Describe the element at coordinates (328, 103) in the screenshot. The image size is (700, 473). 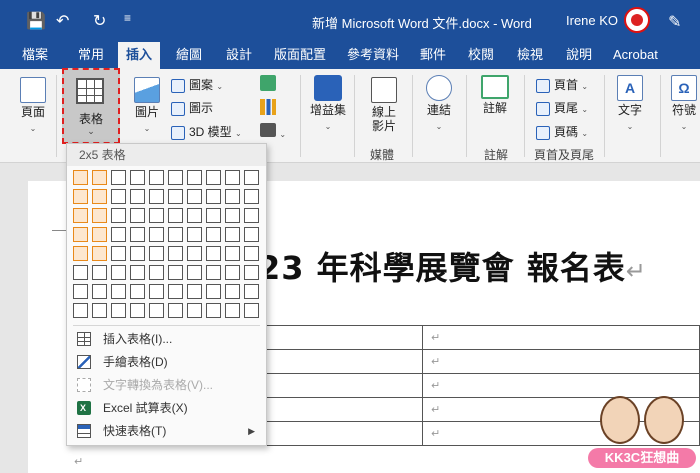
I see `addins-button: 增益集 ⌄` at that location.